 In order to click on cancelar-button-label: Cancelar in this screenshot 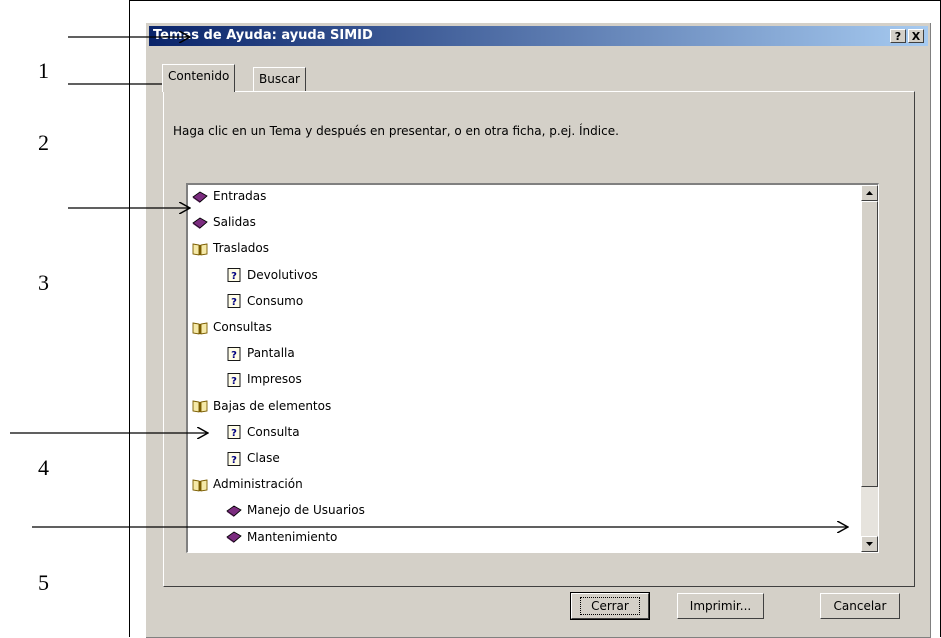, I will do `click(860, 606)`.